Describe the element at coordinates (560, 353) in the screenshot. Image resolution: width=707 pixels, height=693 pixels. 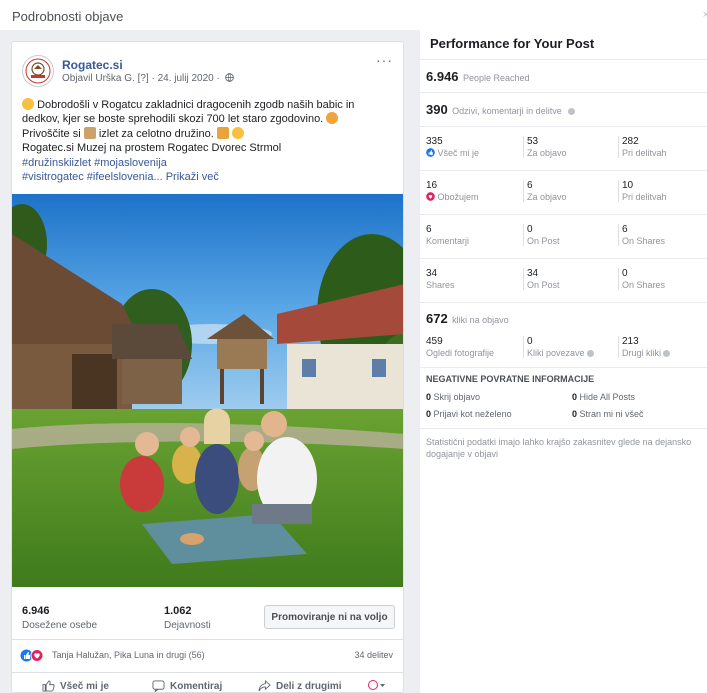
I see `link-clicks-label: Kliki povezave` at that location.